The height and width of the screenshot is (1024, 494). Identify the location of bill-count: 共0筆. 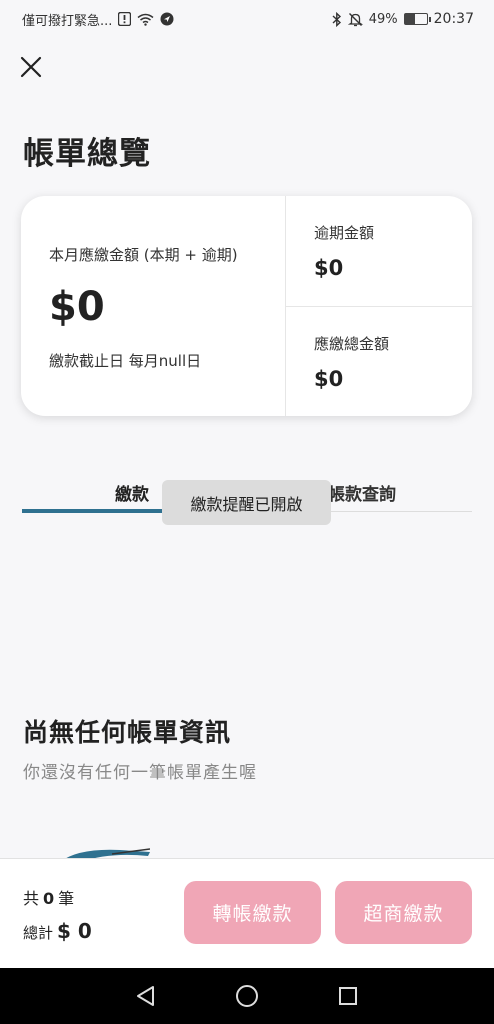
(48, 897).